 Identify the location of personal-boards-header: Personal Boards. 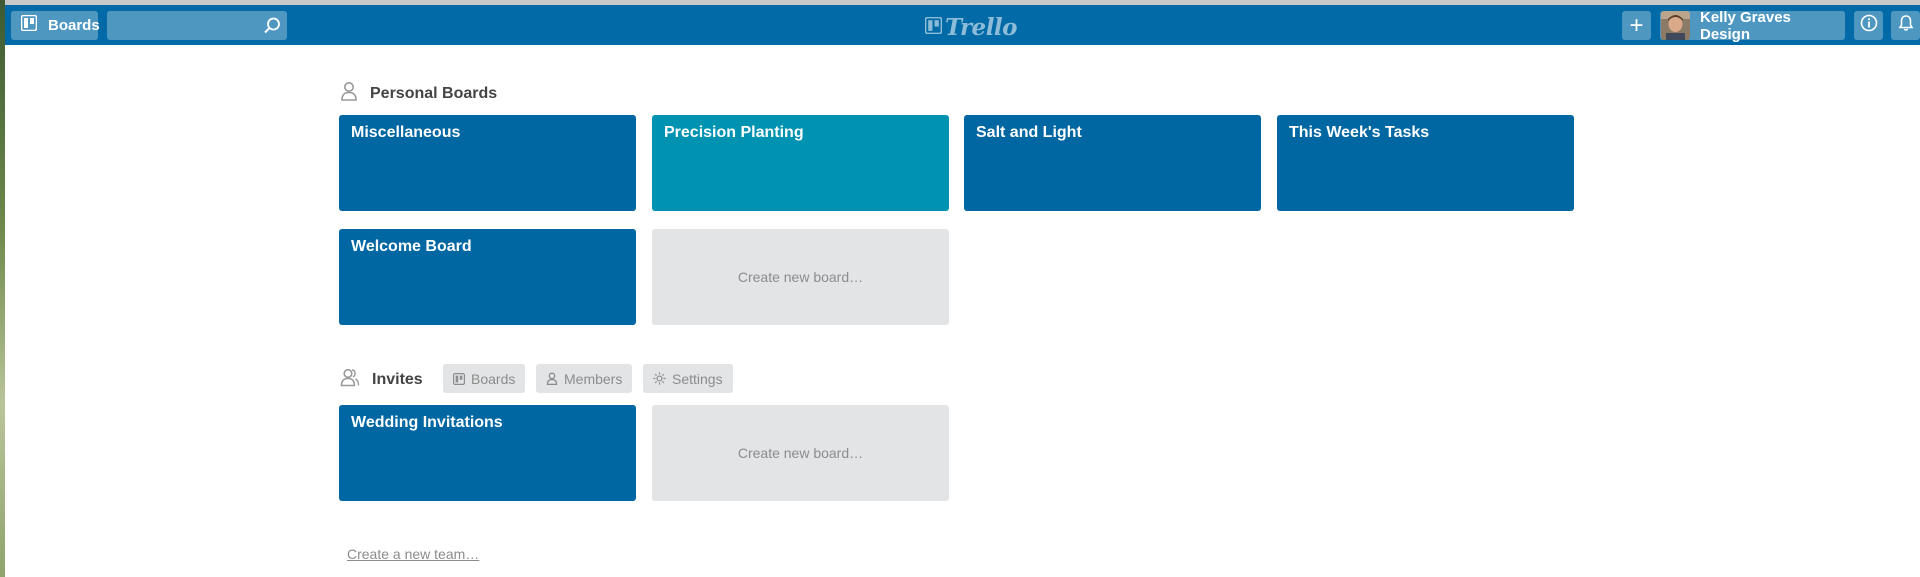
(418, 93).